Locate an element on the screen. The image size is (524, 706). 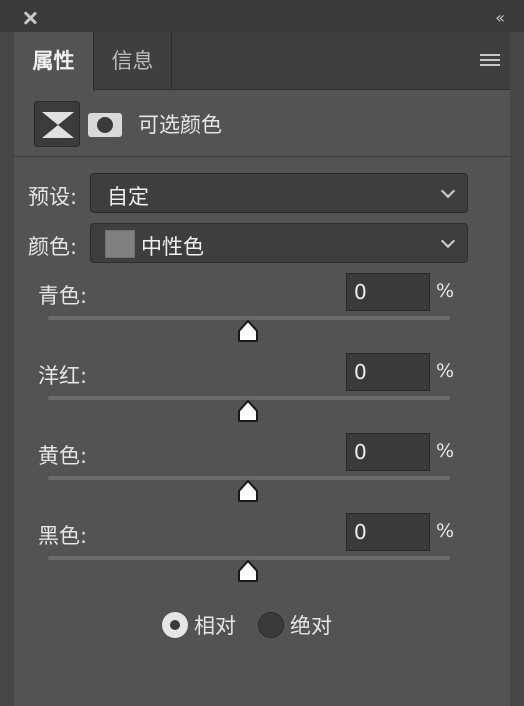
colors-label: 颜色: is located at coordinates (53, 247).